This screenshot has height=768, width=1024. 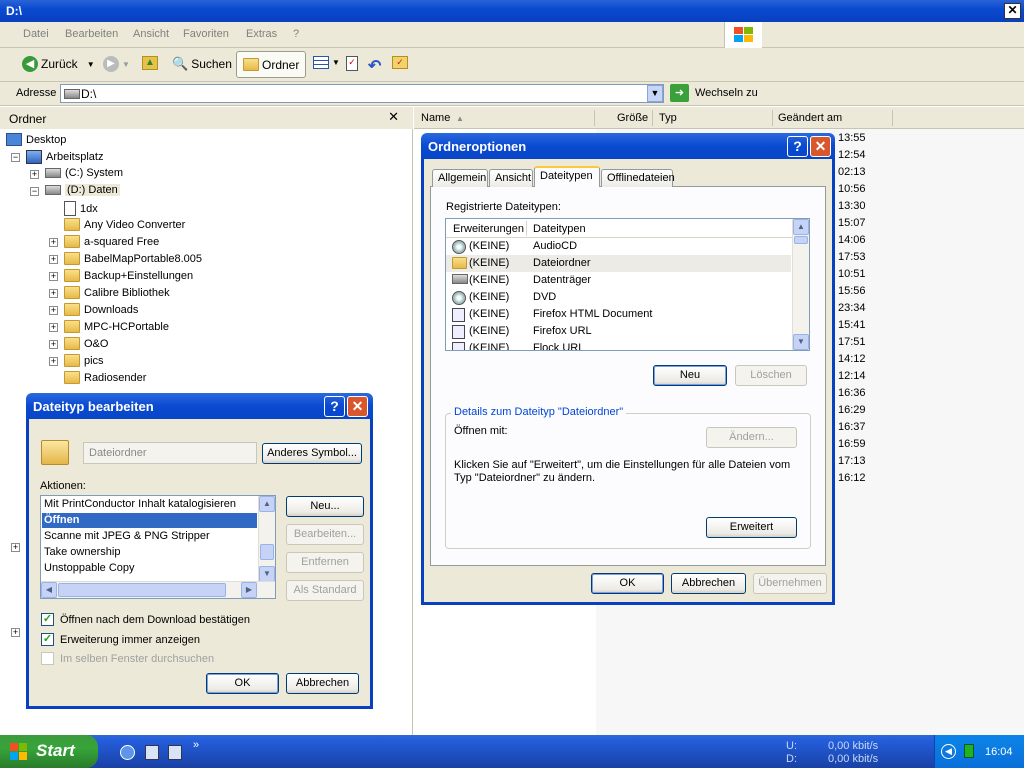 What do you see at coordinates (948, 751) in the screenshot?
I see `tray-expand-icon: ◀` at bounding box center [948, 751].